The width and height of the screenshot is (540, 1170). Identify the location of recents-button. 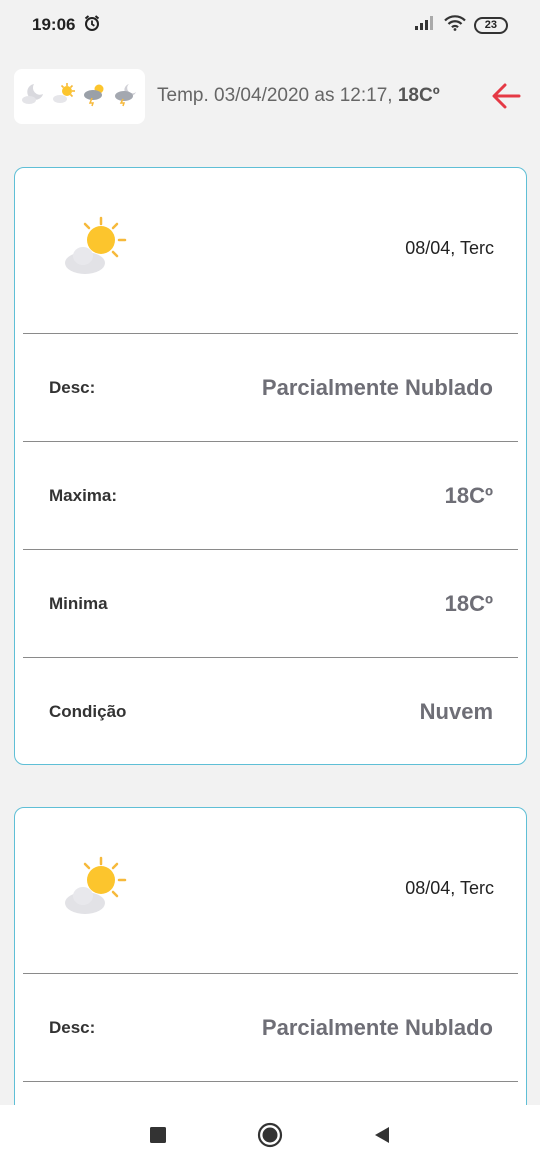
(158, 1137).